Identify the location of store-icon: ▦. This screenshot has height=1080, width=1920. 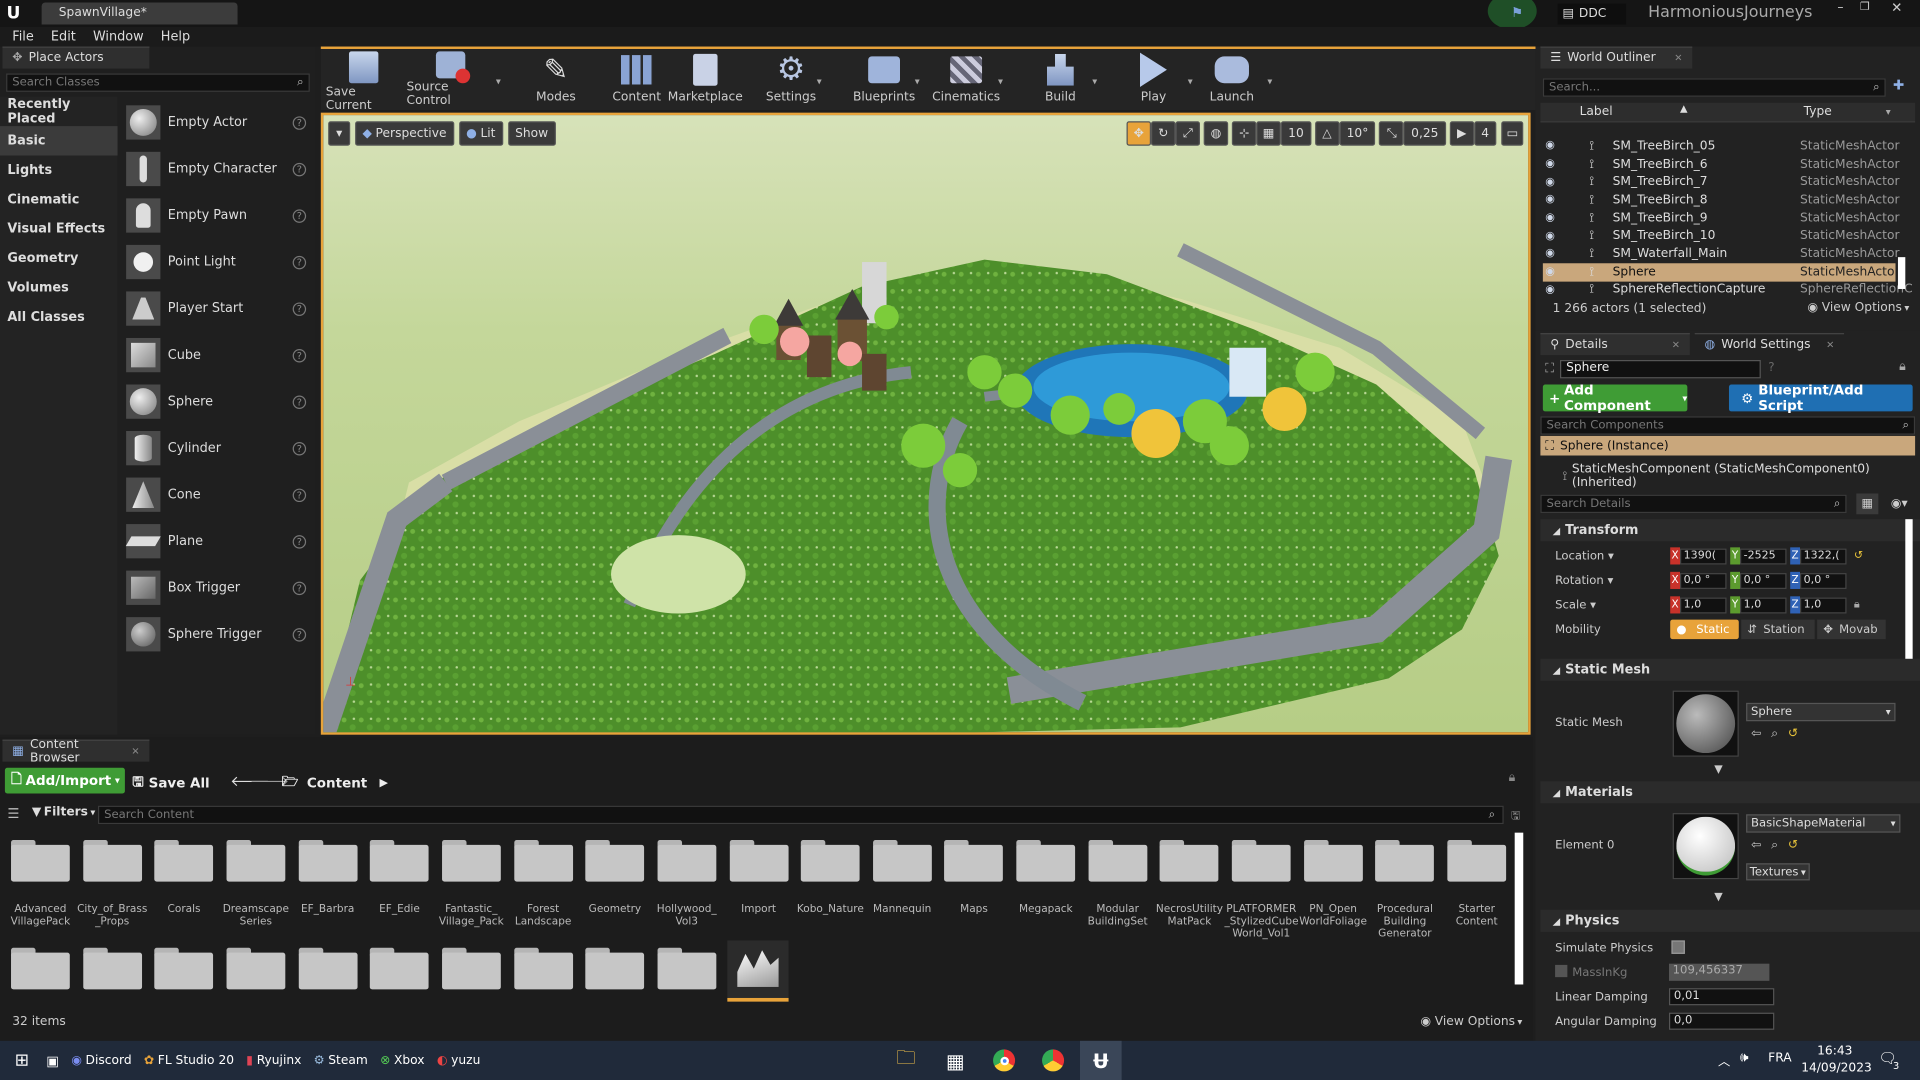
(955, 1060).